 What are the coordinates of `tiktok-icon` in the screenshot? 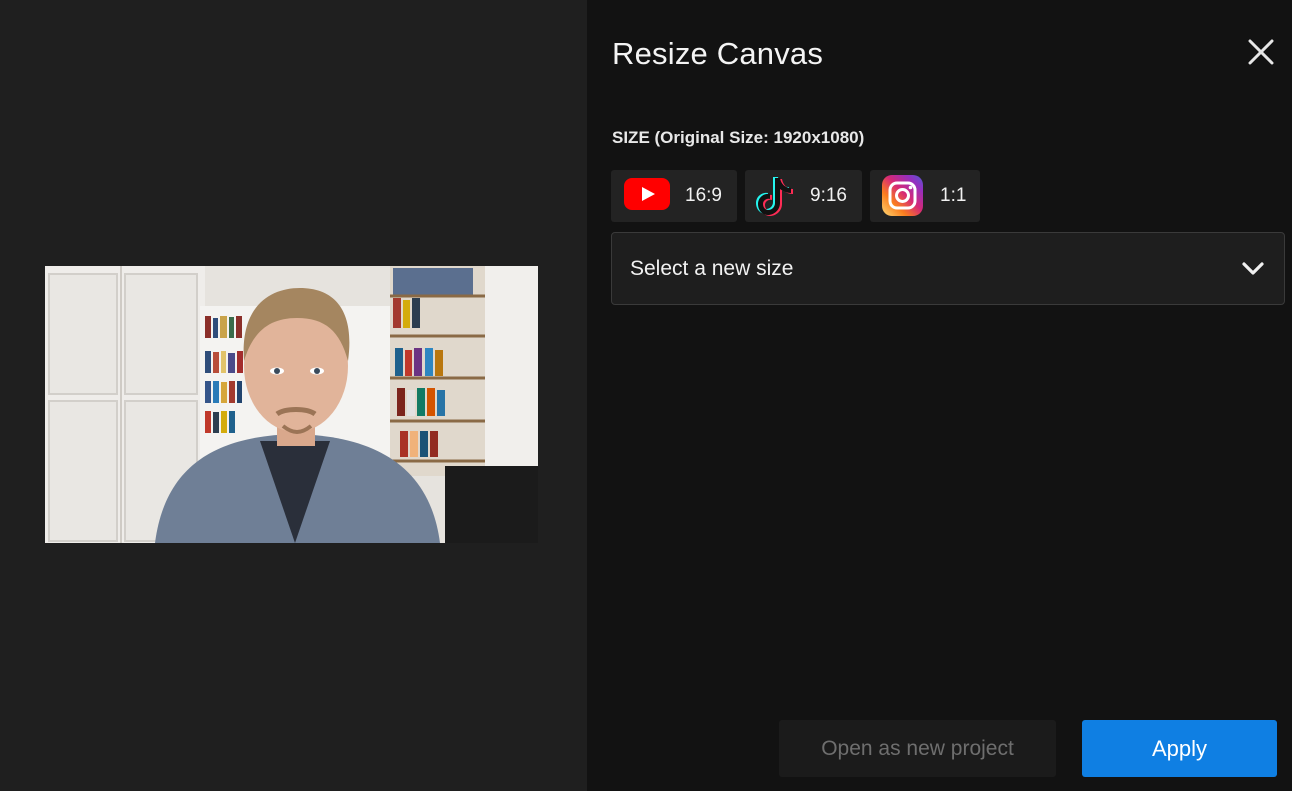 It's located at (774, 196).